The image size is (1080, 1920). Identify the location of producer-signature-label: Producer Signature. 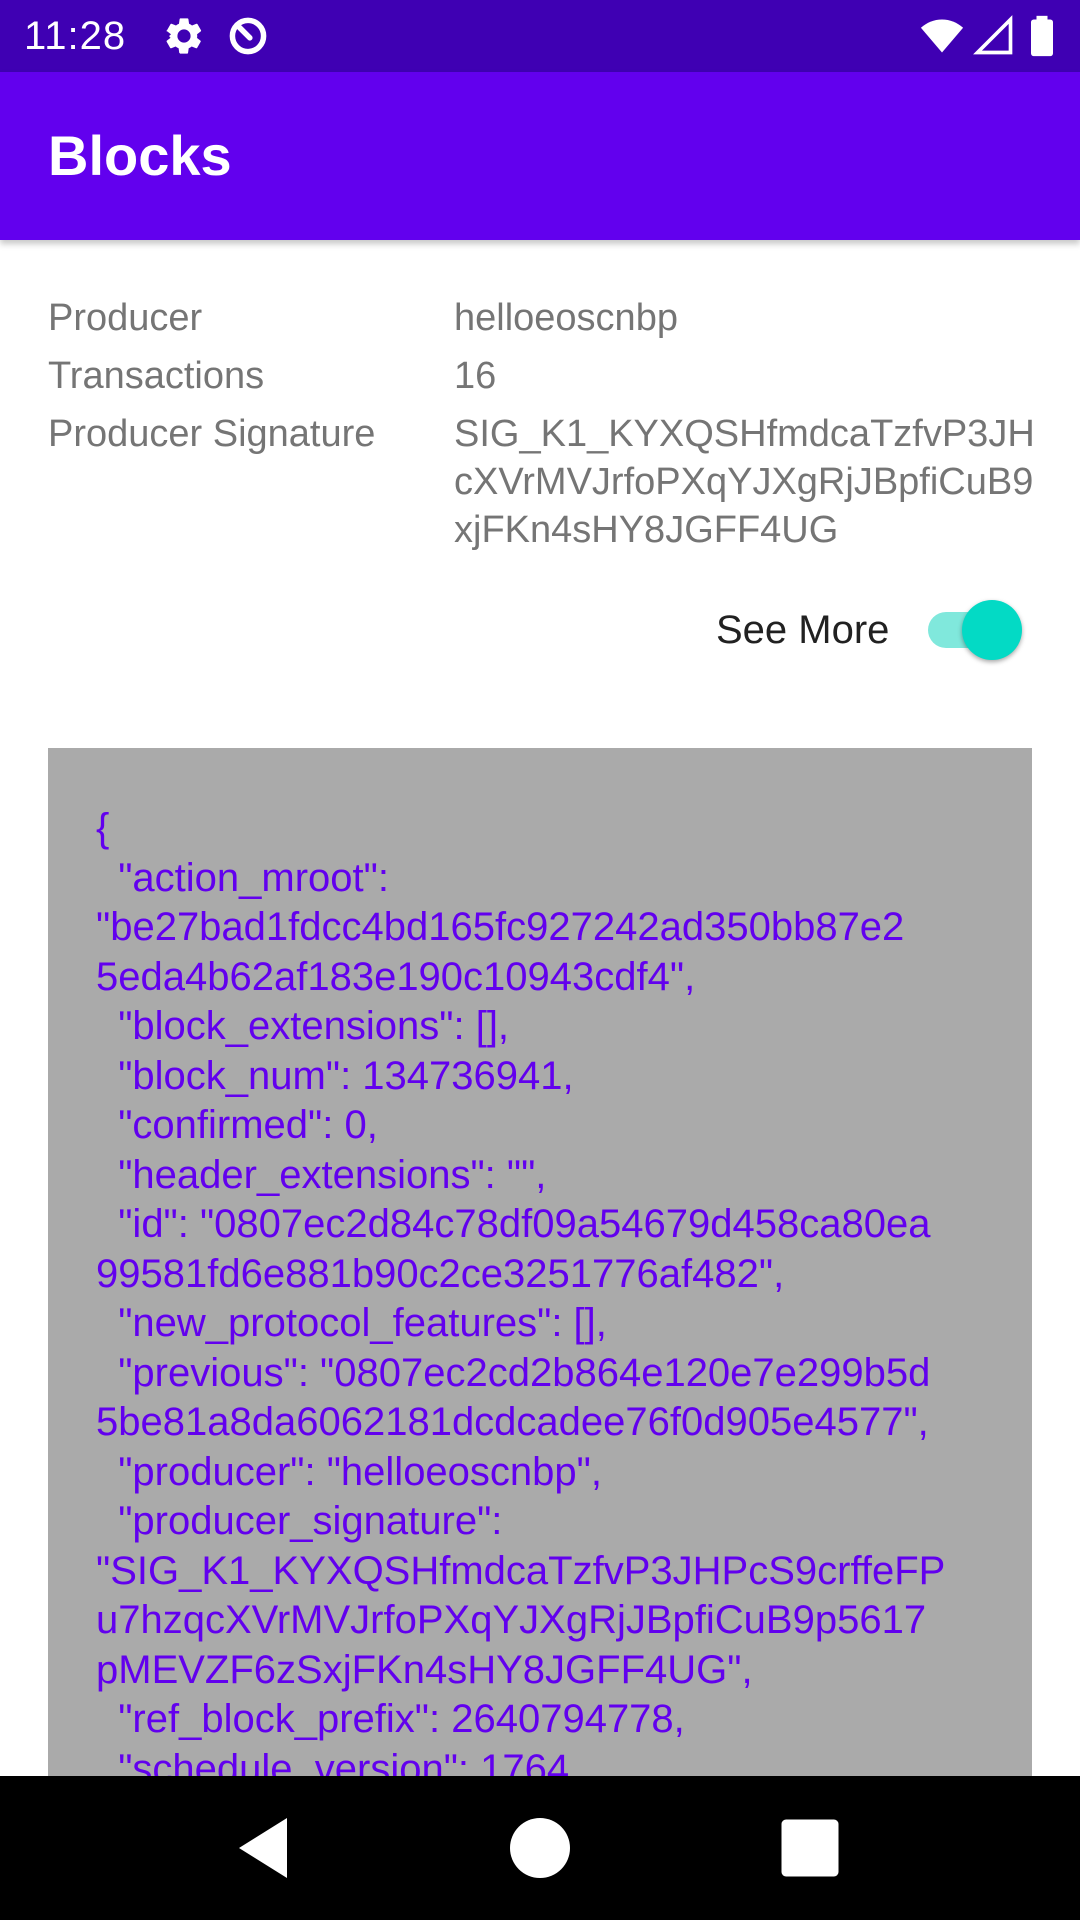
(212, 434).